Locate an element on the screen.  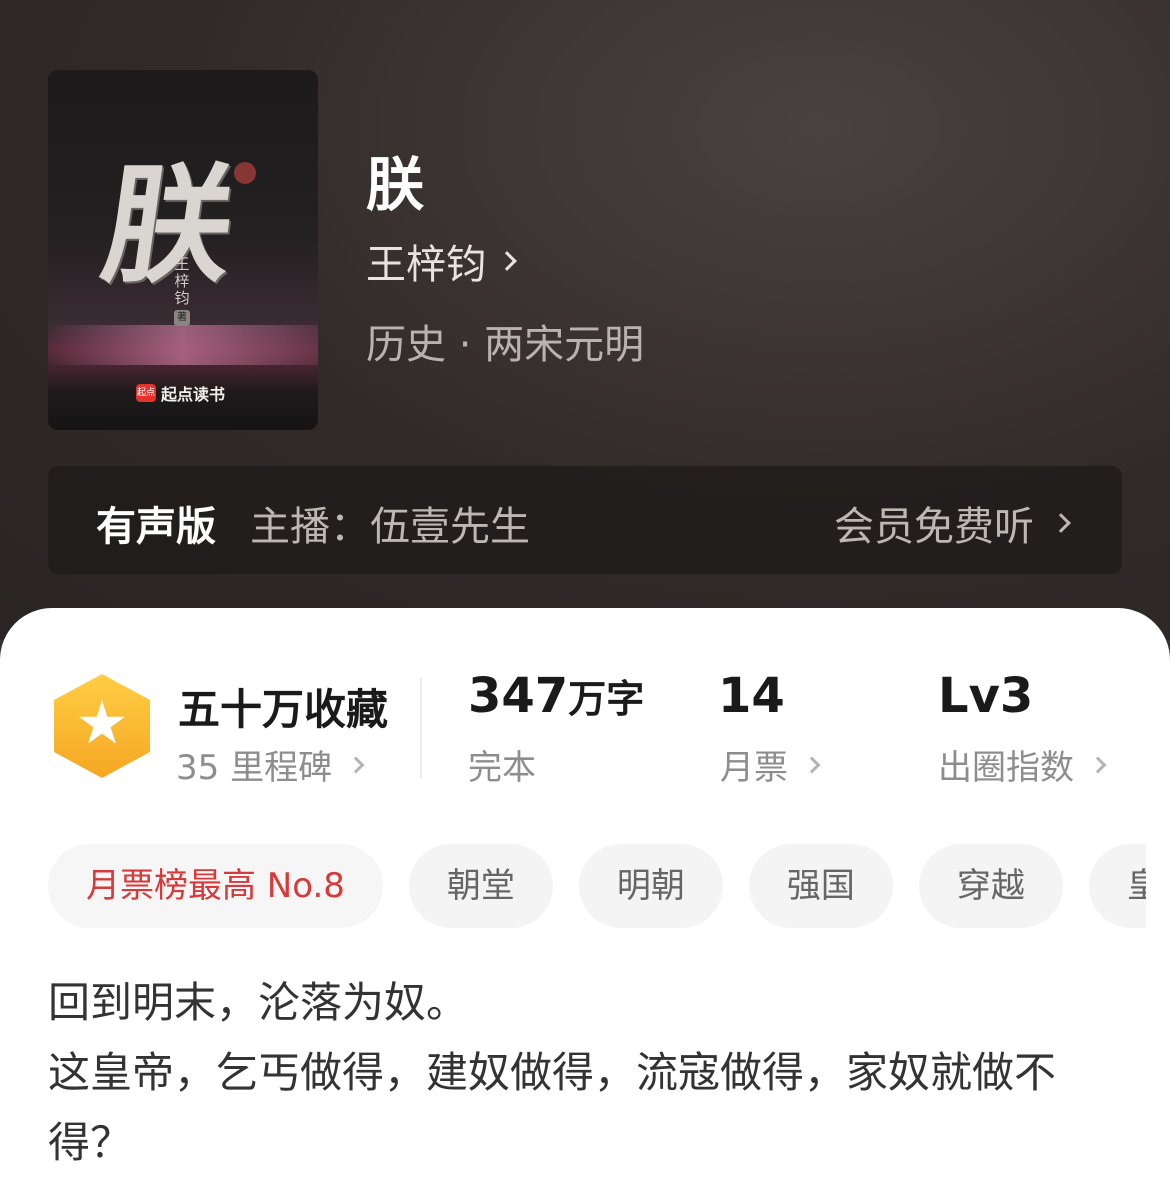
audio-narrator: 主播：伍壹先生 is located at coordinates (390, 527).